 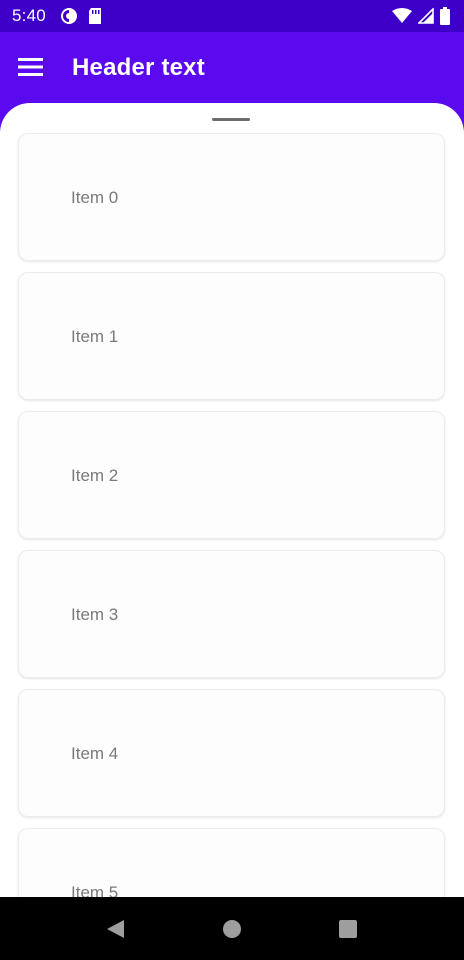 What do you see at coordinates (232, 68) in the screenshot?
I see `app-bar: Header text` at bounding box center [232, 68].